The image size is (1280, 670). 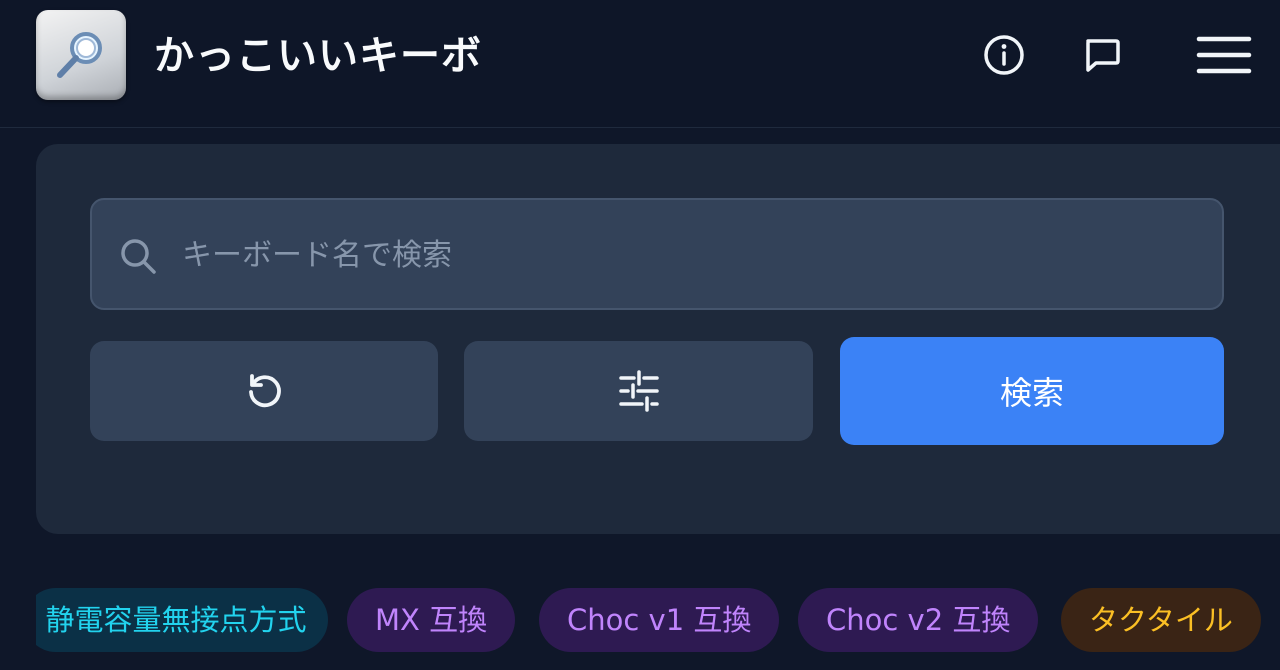 I want to click on tag-choc-v2-compatible: Choc v2 互換, so click(x=918, y=620).